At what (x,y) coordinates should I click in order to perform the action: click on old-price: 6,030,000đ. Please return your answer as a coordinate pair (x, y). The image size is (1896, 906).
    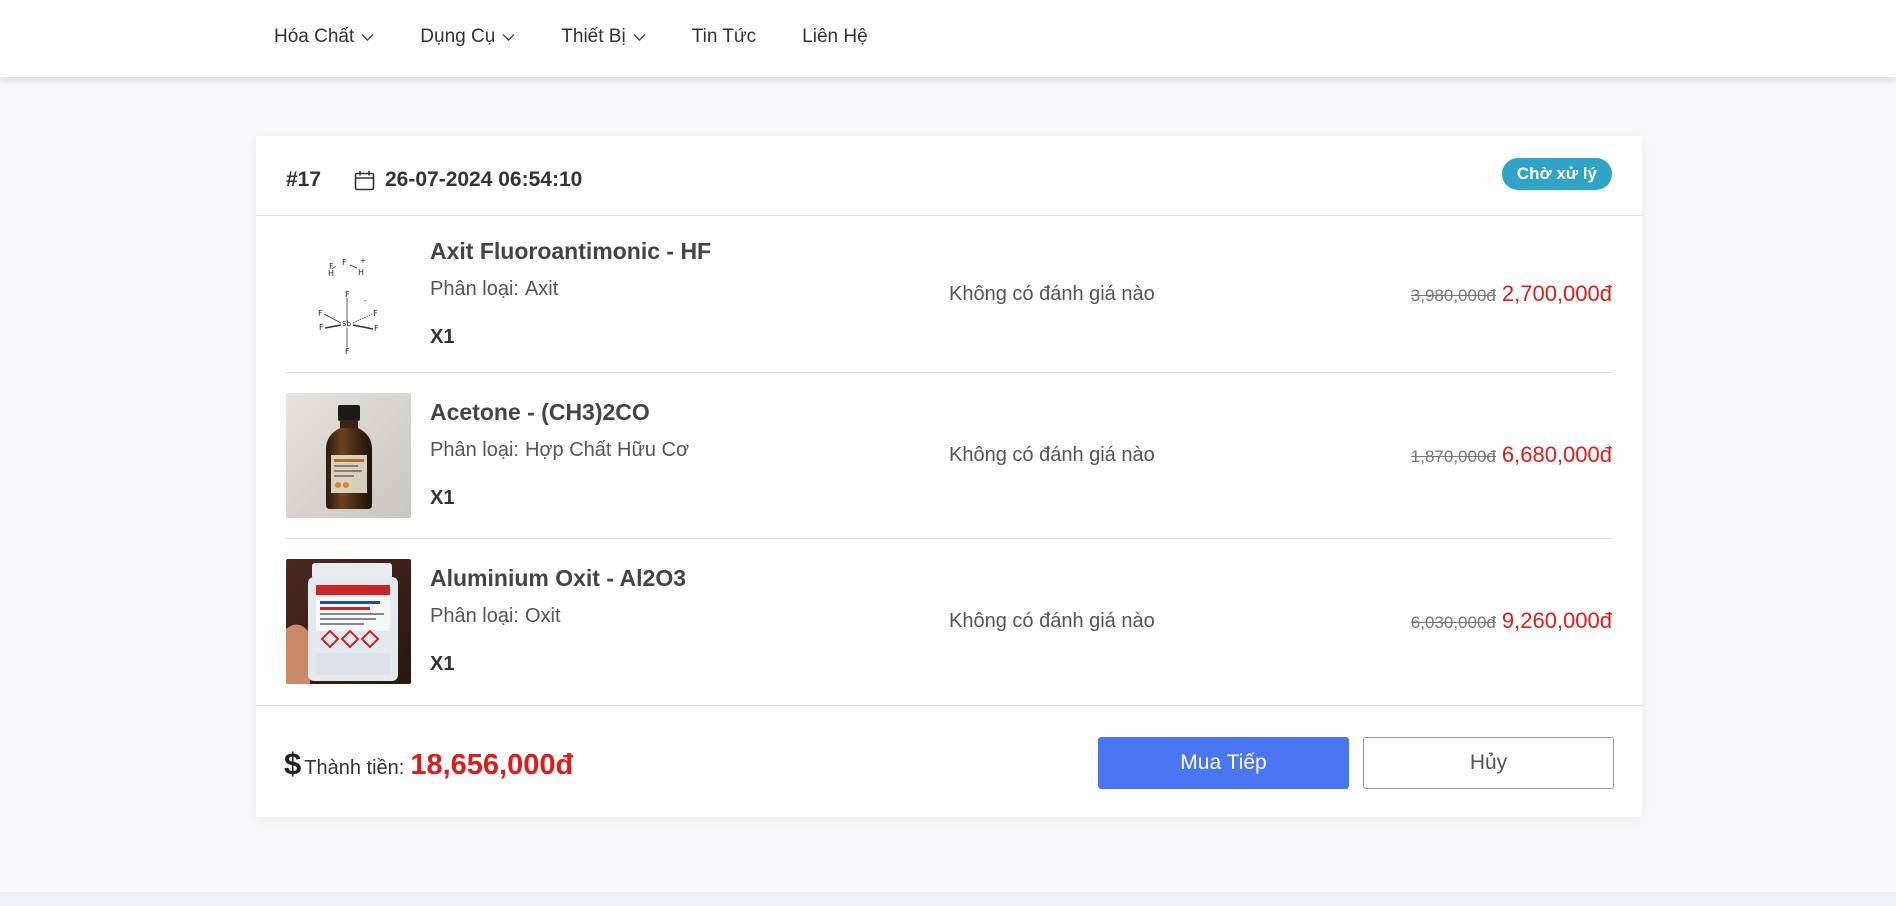
    Looking at the image, I should click on (1453, 622).